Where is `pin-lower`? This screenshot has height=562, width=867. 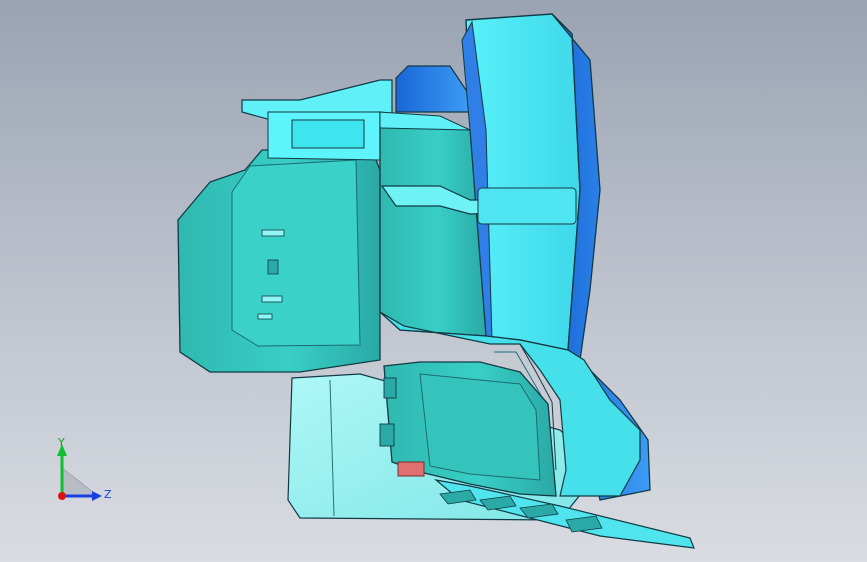 pin-lower is located at coordinates (272, 299).